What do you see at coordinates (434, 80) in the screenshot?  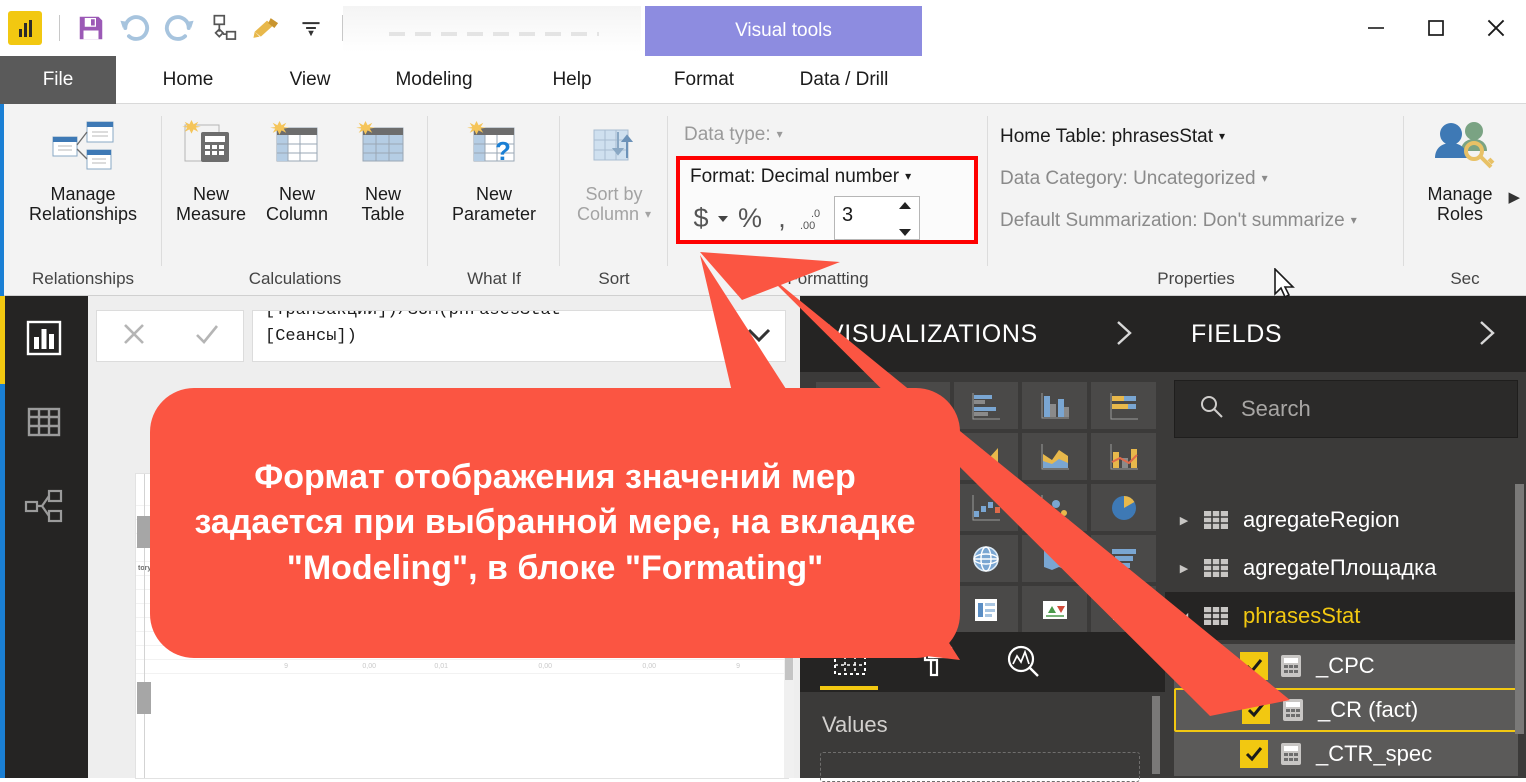 I see `tab-modeling: Modeling` at bounding box center [434, 80].